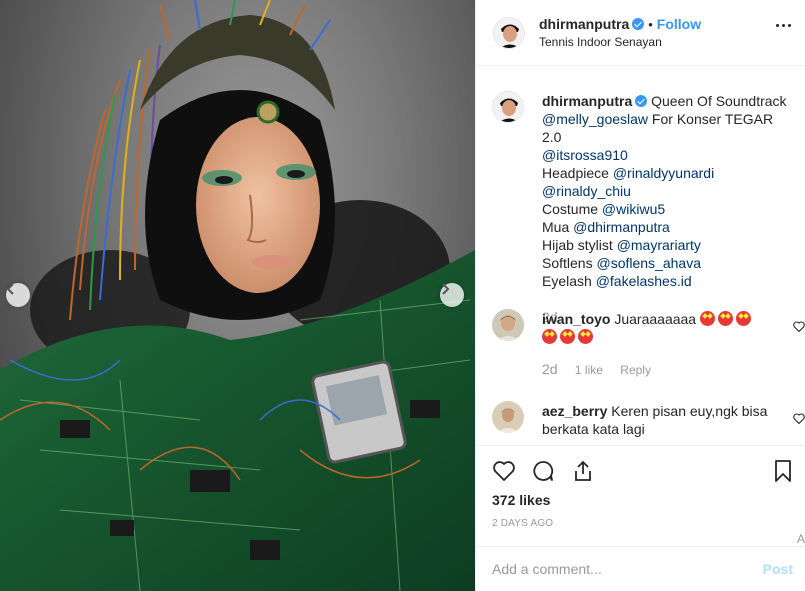 This screenshot has width=805, height=591. I want to click on next-photo-button, so click(452, 295).